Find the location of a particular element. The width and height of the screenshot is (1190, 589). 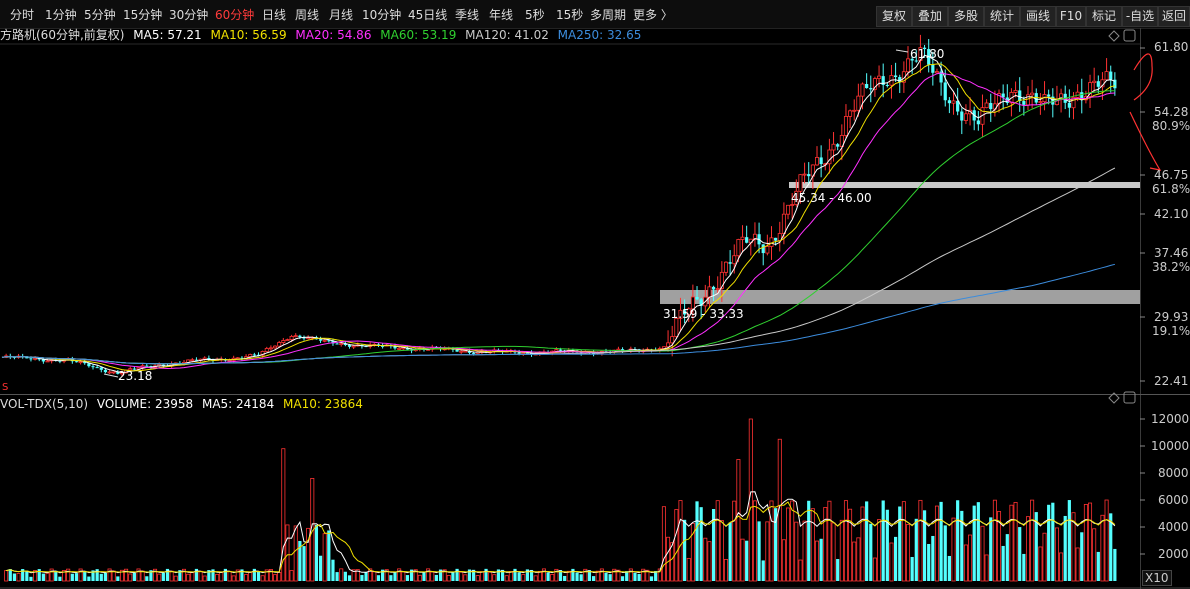

volume-ma5-label: MA5: 24184 is located at coordinates (238, 404).